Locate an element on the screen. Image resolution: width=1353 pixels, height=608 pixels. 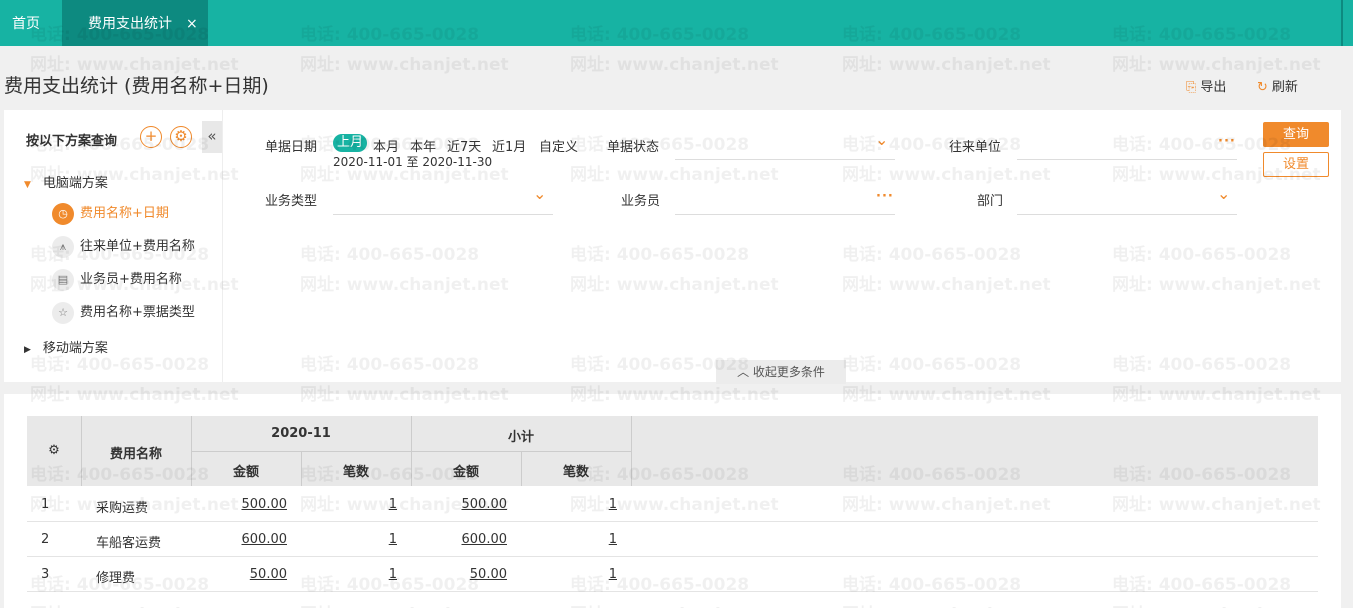
date-option-last-1-month: 近1月 is located at coordinates (509, 145).